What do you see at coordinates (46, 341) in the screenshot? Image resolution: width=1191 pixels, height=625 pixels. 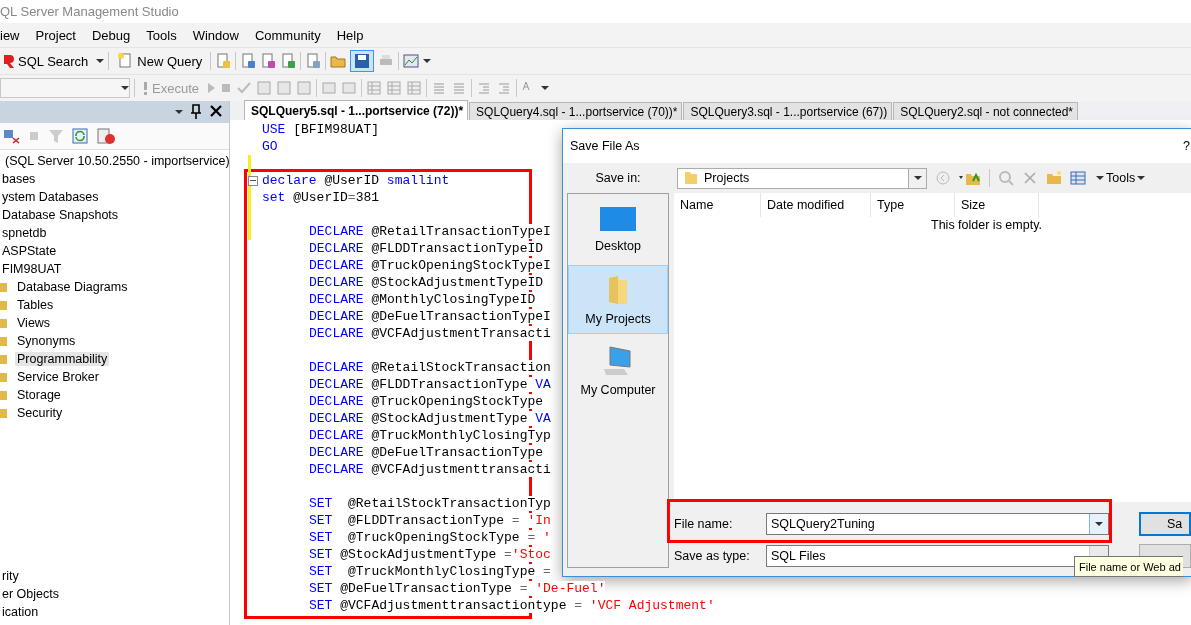 I see `tree-item: Synonyms` at bounding box center [46, 341].